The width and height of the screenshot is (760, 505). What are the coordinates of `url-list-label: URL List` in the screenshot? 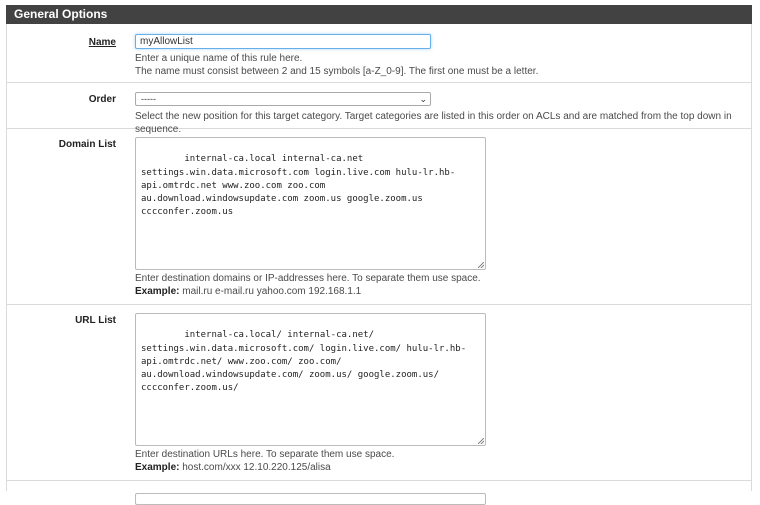 It's located at (95, 320).